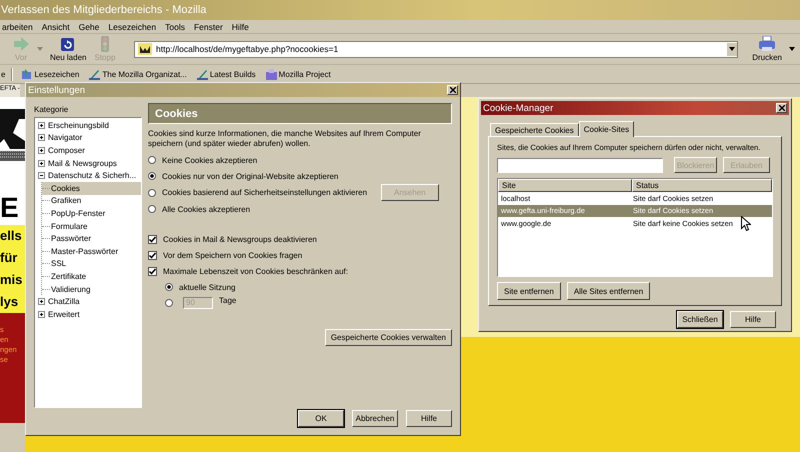 The image size is (800, 452). I want to click on bookmark-button: Mozilla Project, so click(298, 74).